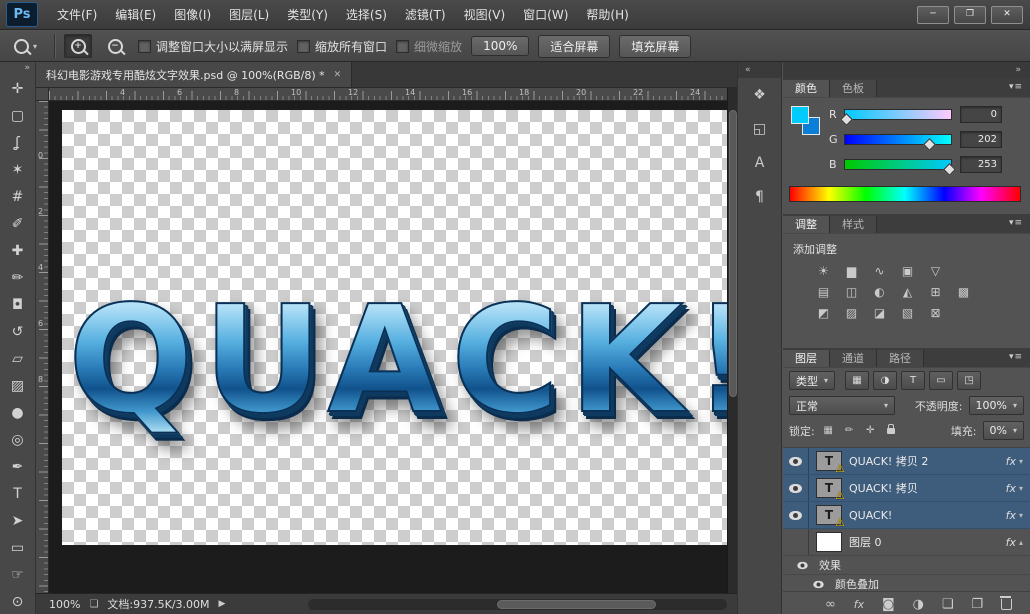 This screenshot has height=614, width=1030. I want to click on opacity-field: 100% ▾, so click(996, 405).